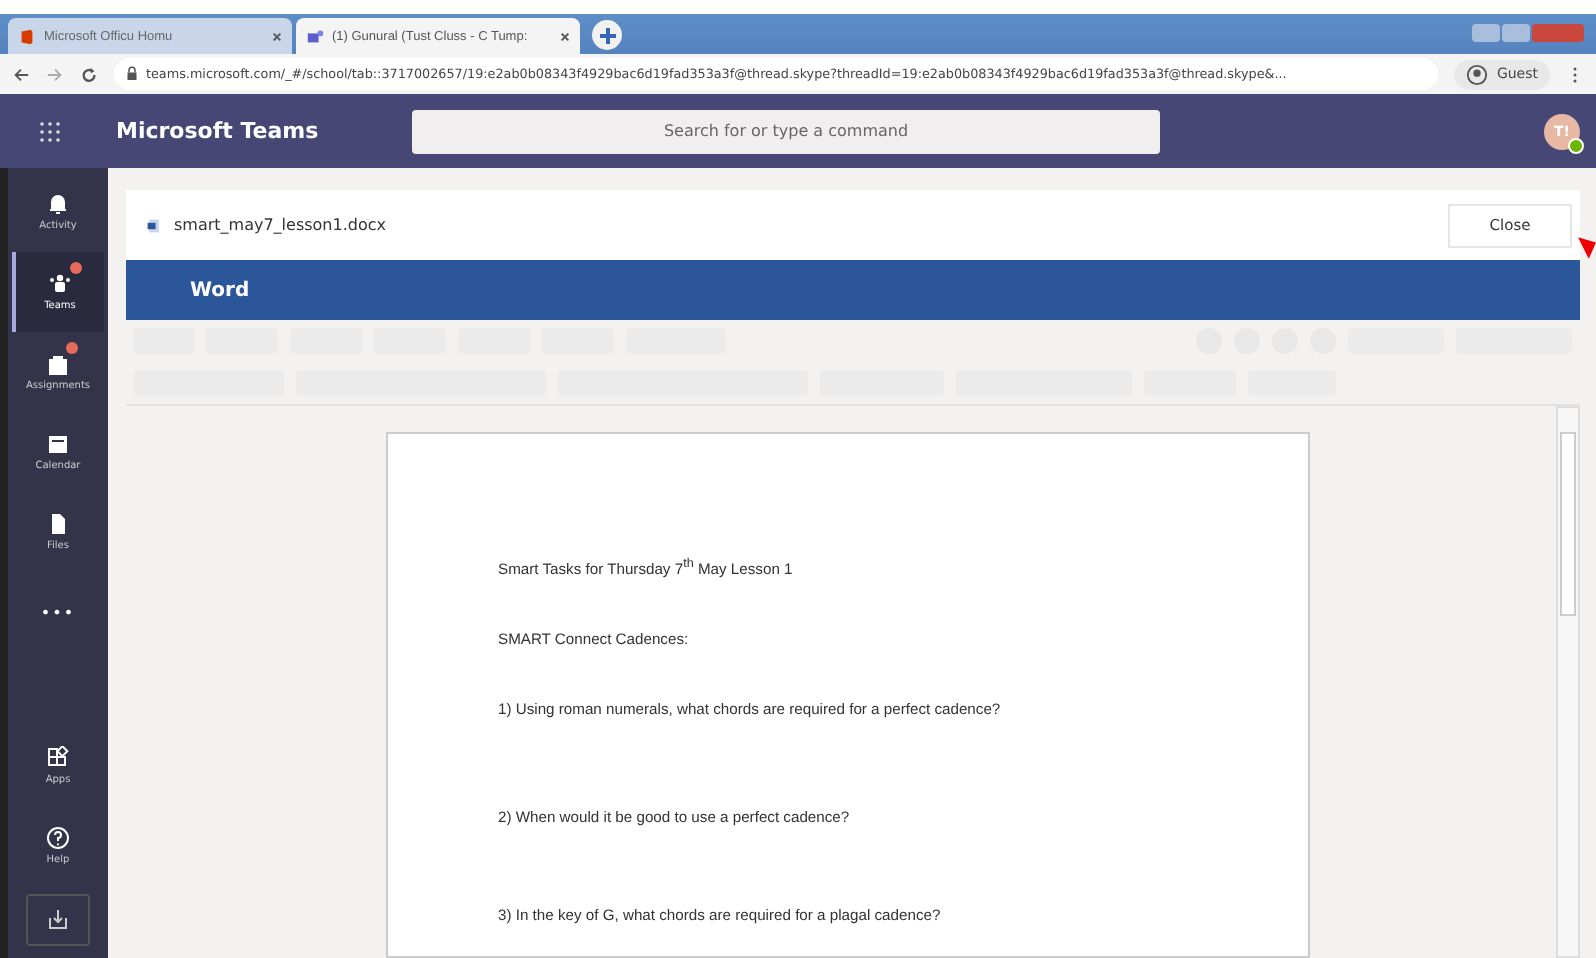  I want to click on app-launcher-icon, so click(50, 131).